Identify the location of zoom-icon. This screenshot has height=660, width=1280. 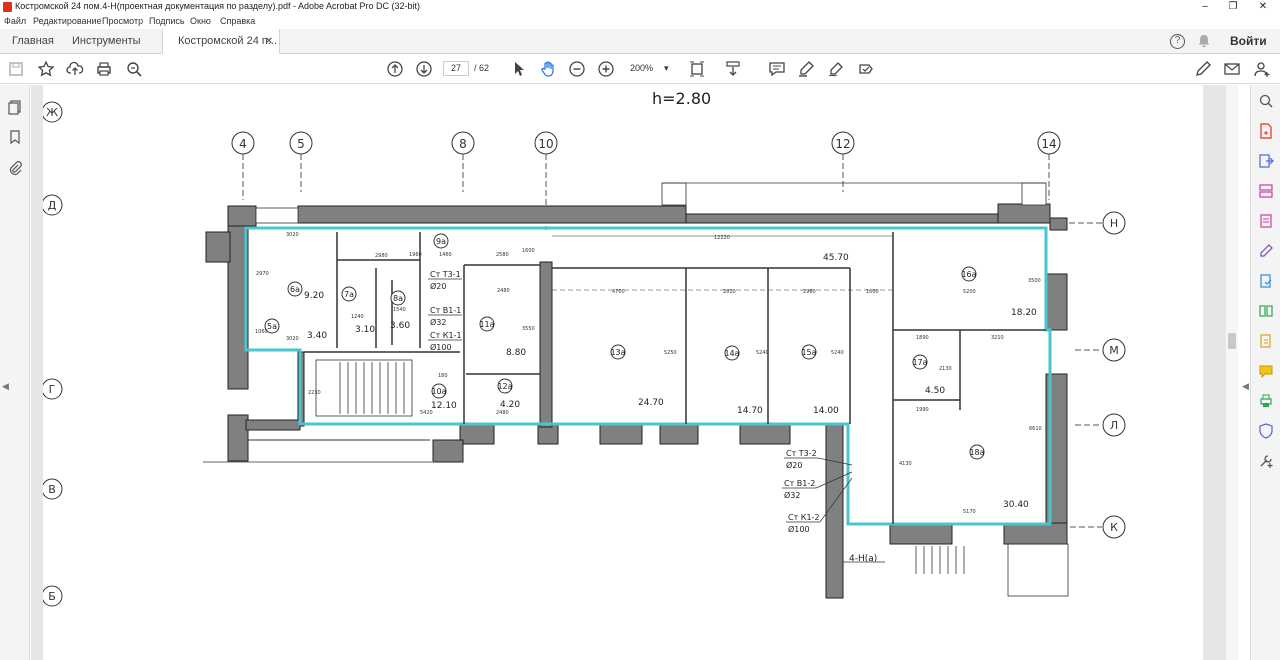
(1266, 101).